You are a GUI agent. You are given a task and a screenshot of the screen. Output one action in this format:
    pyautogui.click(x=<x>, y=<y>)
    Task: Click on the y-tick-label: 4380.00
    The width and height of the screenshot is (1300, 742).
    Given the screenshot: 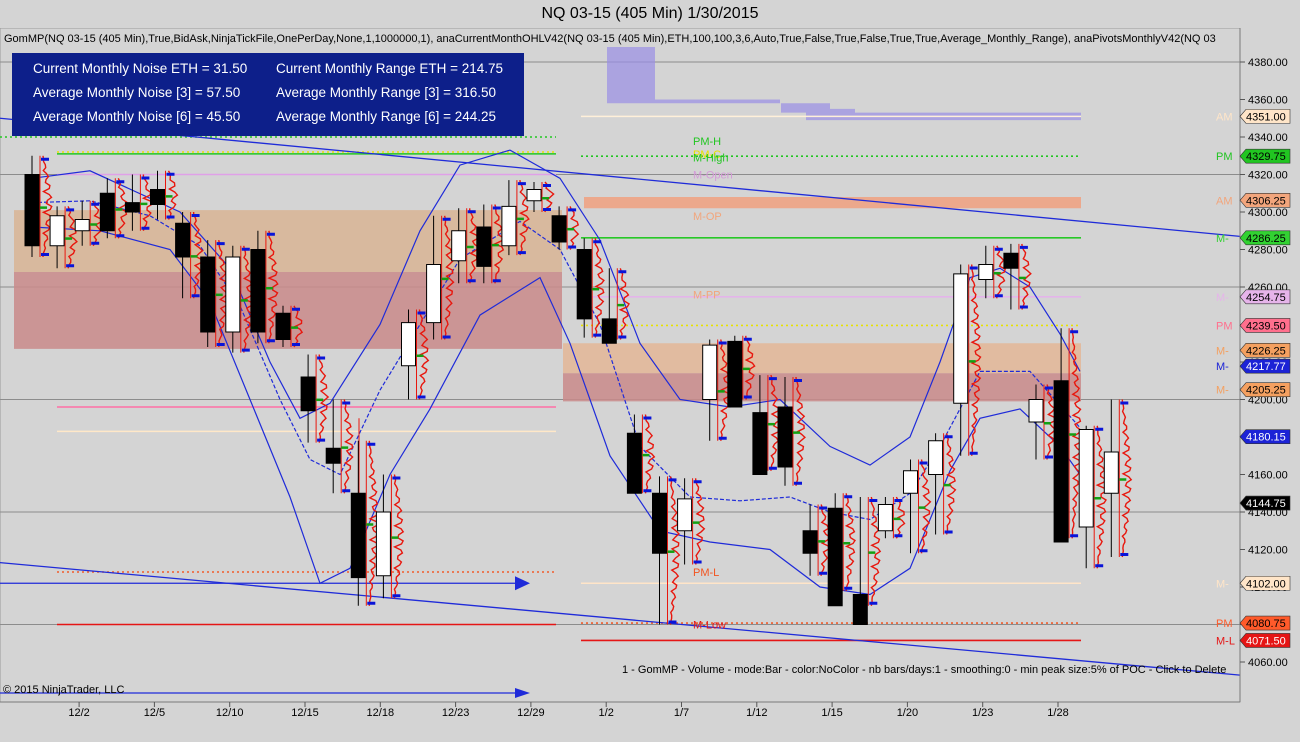 What is the action you would take?
    pyautogui.click(x=1268, y=63)
    